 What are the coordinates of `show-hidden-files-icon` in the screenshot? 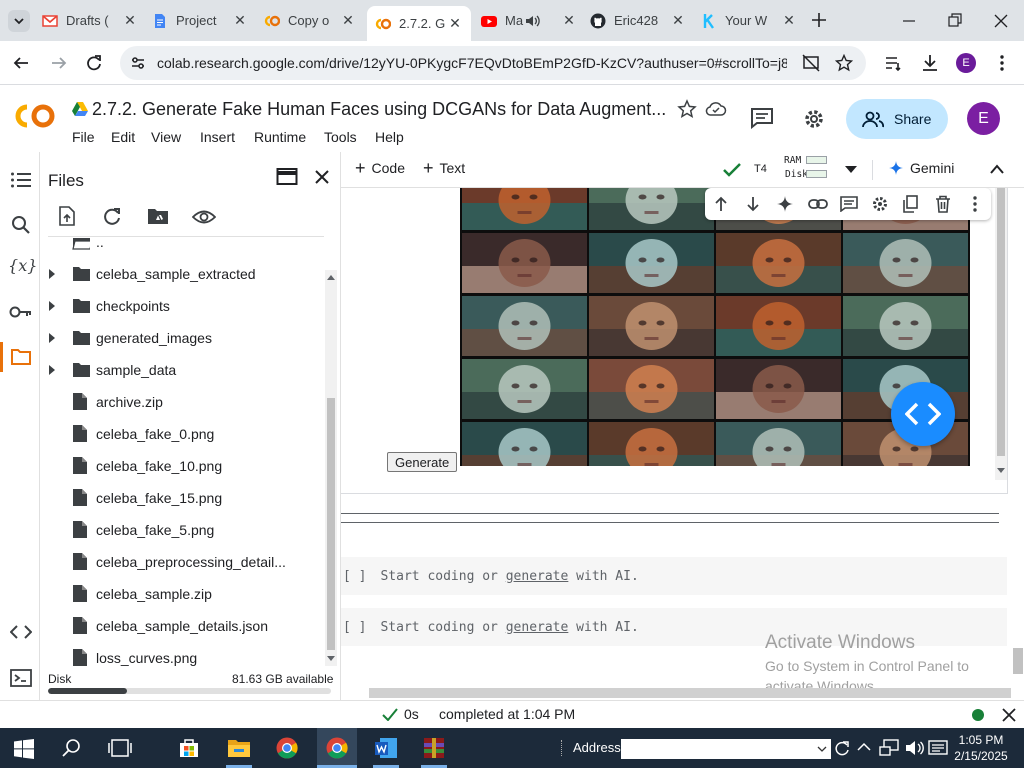 It's located at (204, 217).